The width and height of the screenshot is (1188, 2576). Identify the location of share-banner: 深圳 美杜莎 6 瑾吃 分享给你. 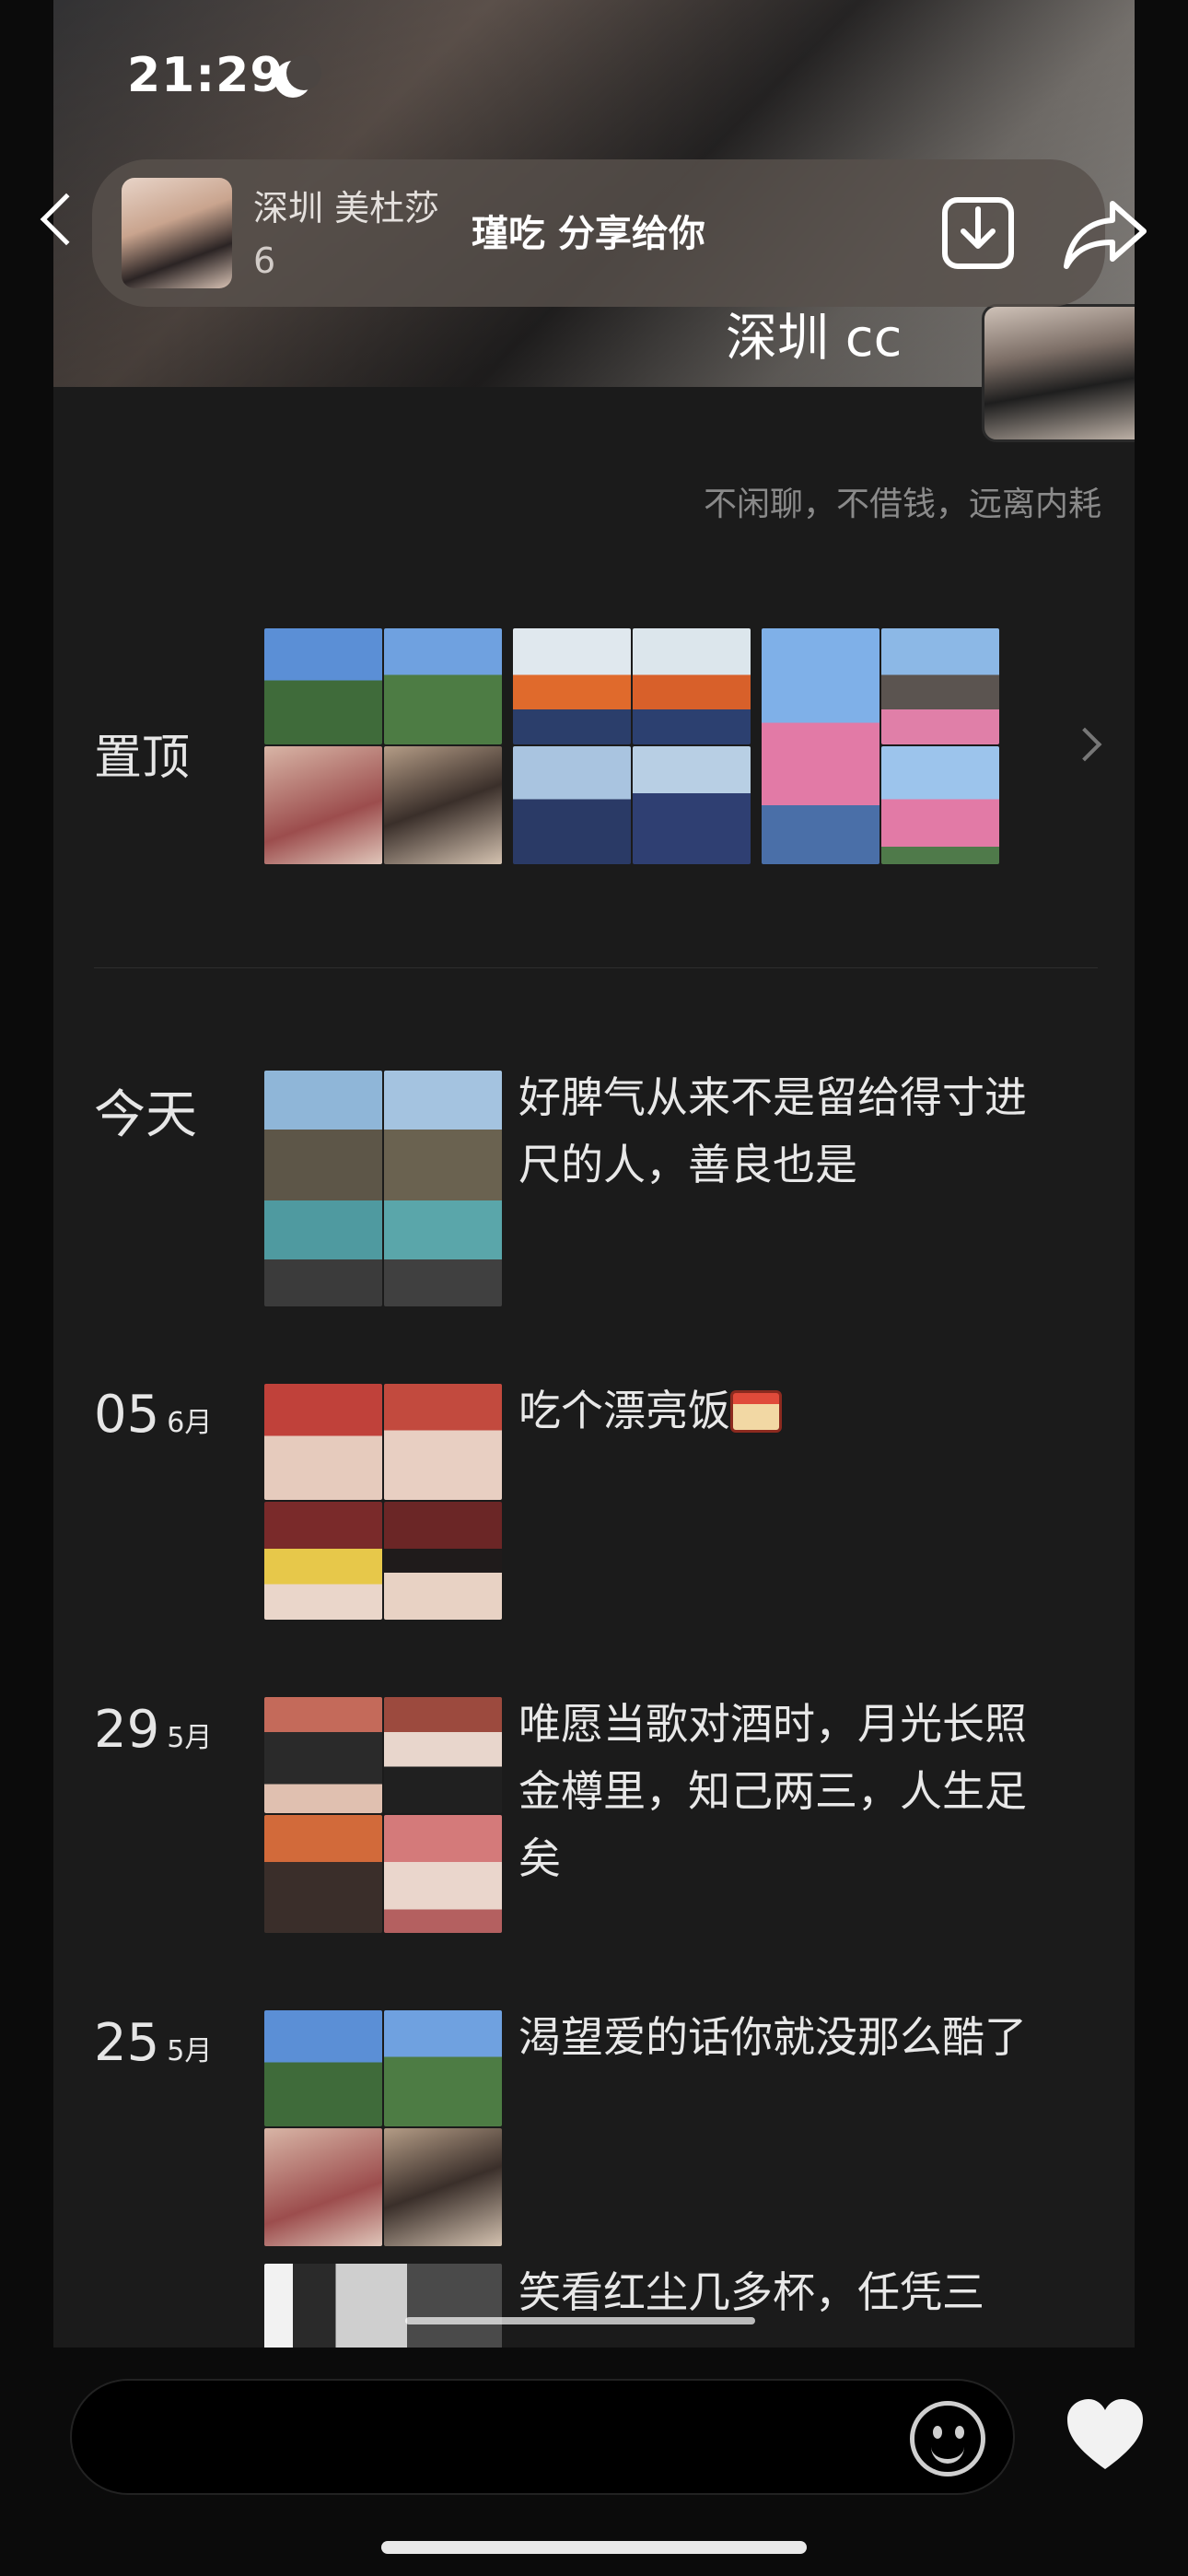
(620, 233).